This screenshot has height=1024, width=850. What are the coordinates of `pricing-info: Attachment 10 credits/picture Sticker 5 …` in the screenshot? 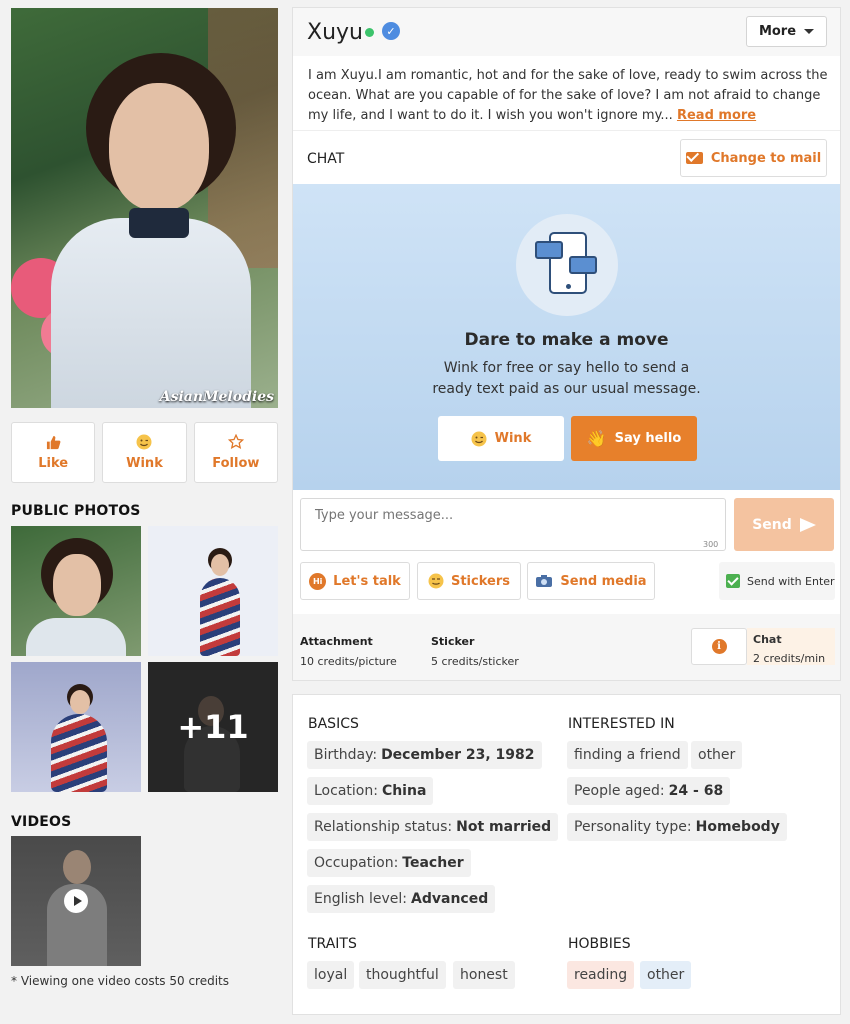 It's located at (566, 647).